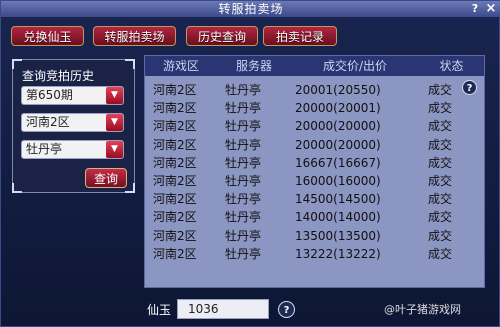  I want to click on cell-price: 20000(20001), so click(338, 108).